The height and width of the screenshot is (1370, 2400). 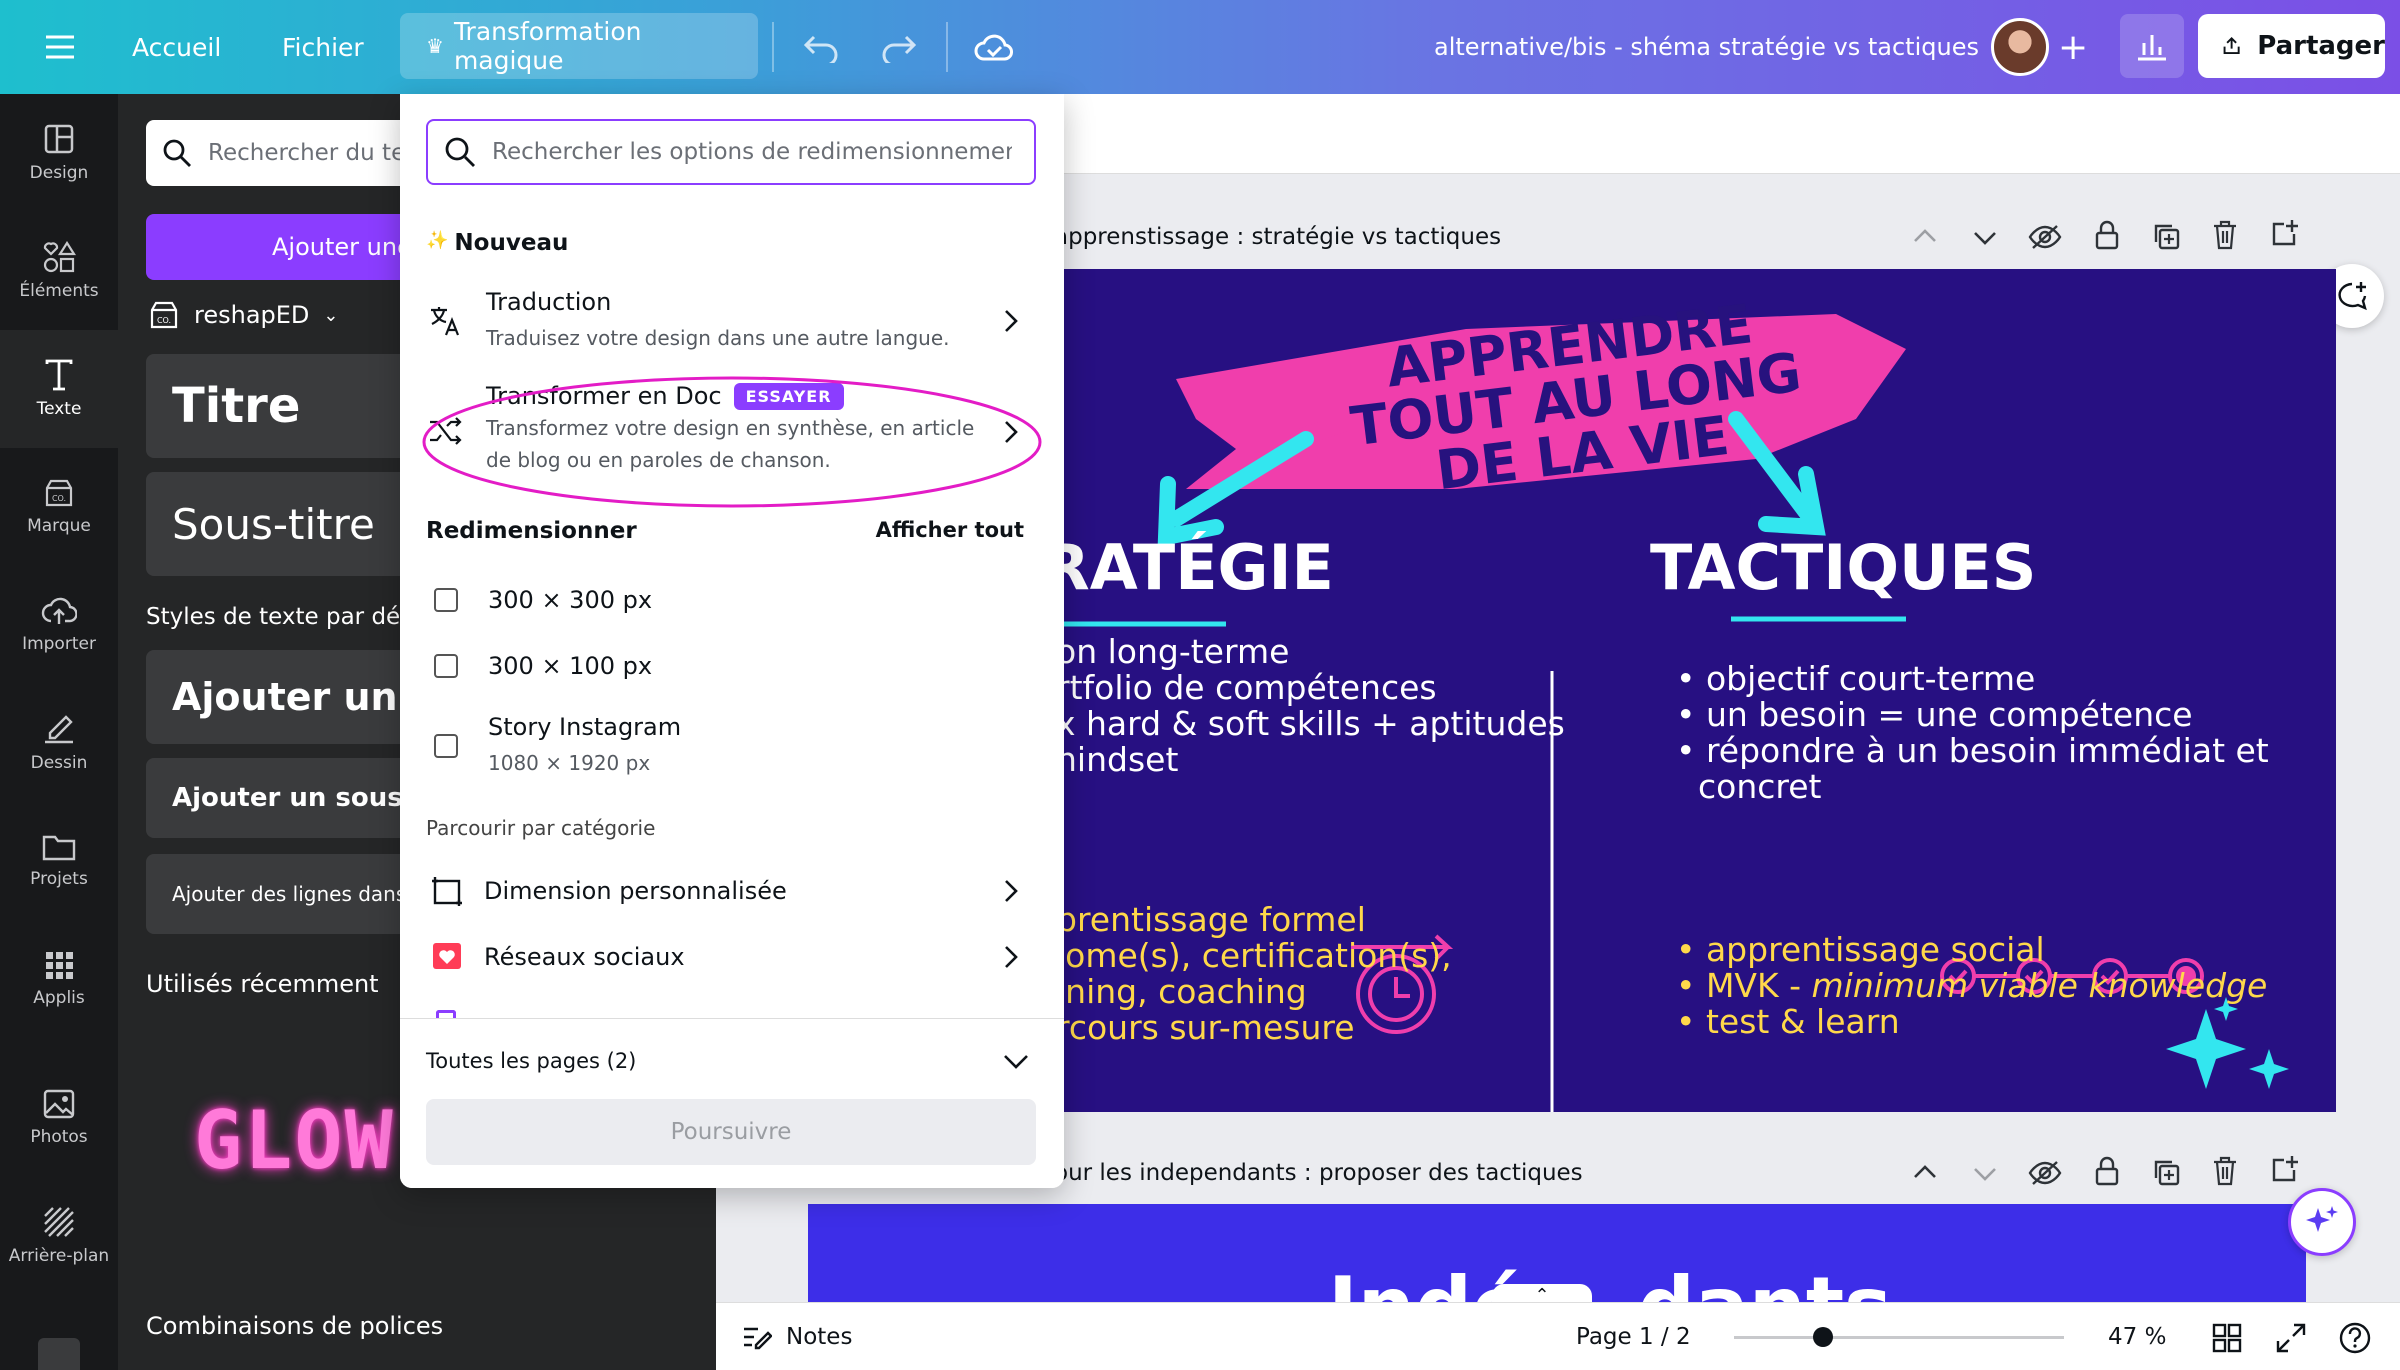 What do you see at coordinates (733, 957) in the screenshot?
I see `category-social-media: Réseaux sociaux` at bounding box center [733, 957].